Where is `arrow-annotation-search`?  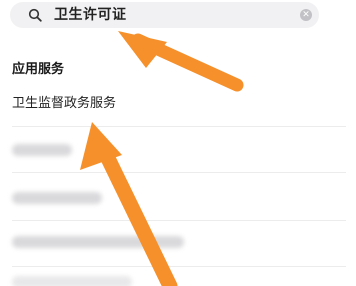 arrow-annotation-search is located at coordinates (181, 61).